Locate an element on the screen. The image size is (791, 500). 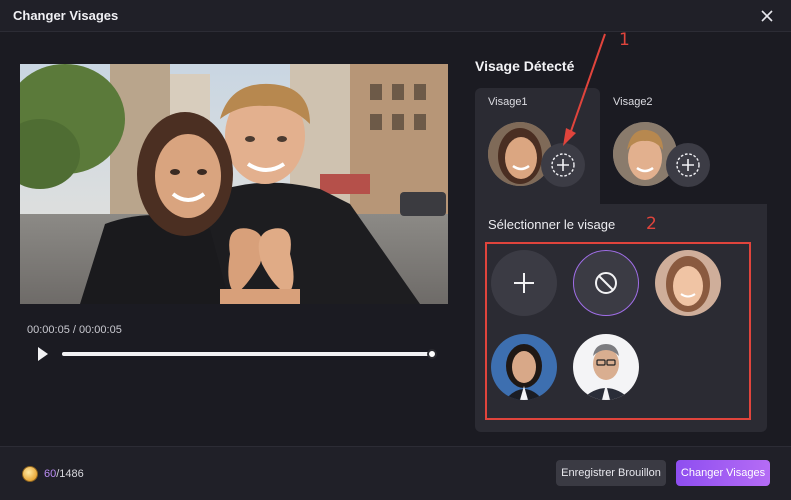
credits-total: /1486 is located at coordinates (70, 474).